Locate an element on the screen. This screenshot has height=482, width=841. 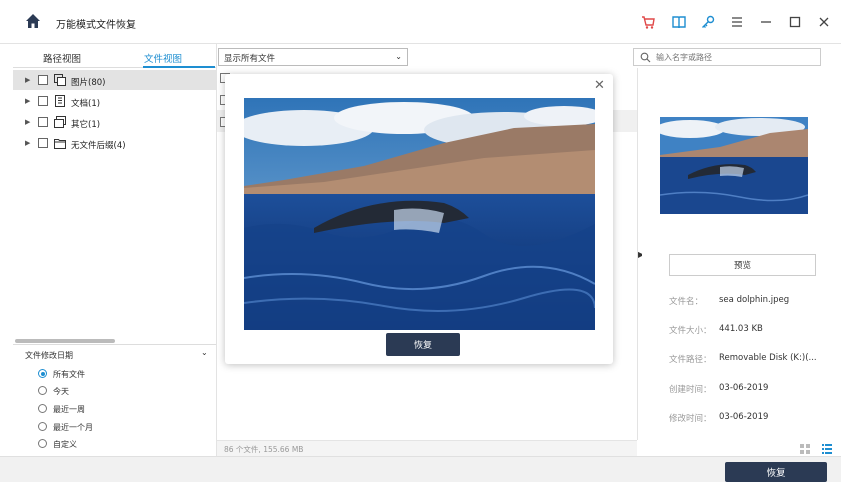
tree-item-images: ▶ 图片(80) is located at coordinates (114, 80).